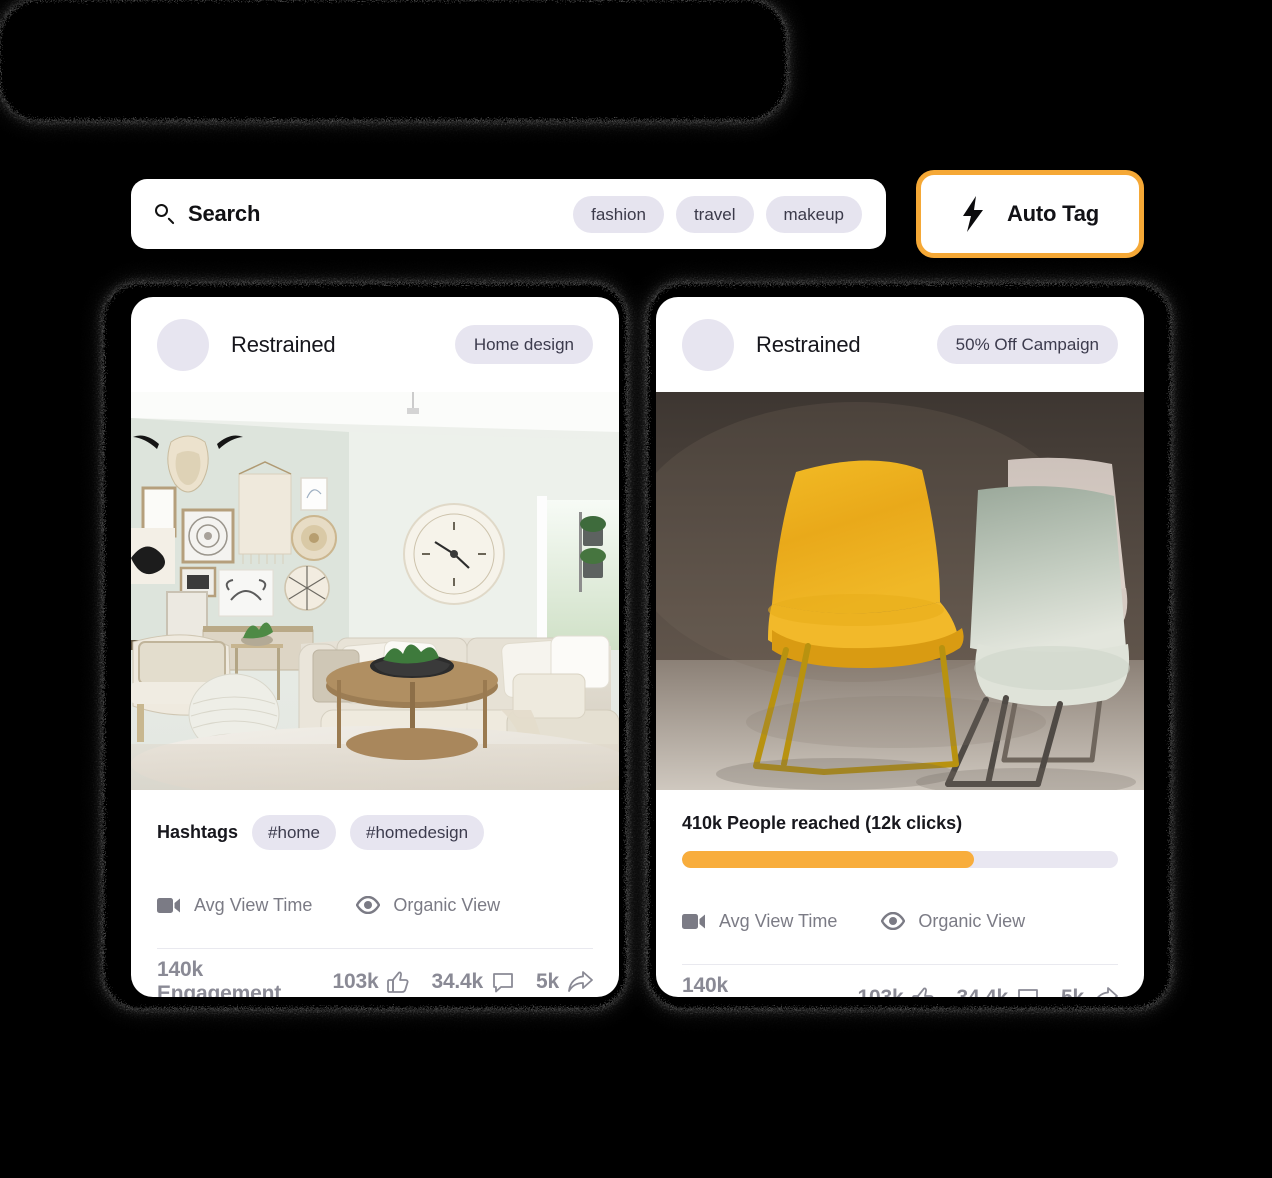  Describe the element at coordinates (364, 214) in the screenshot. I see `search-input-group: Search` at that location.